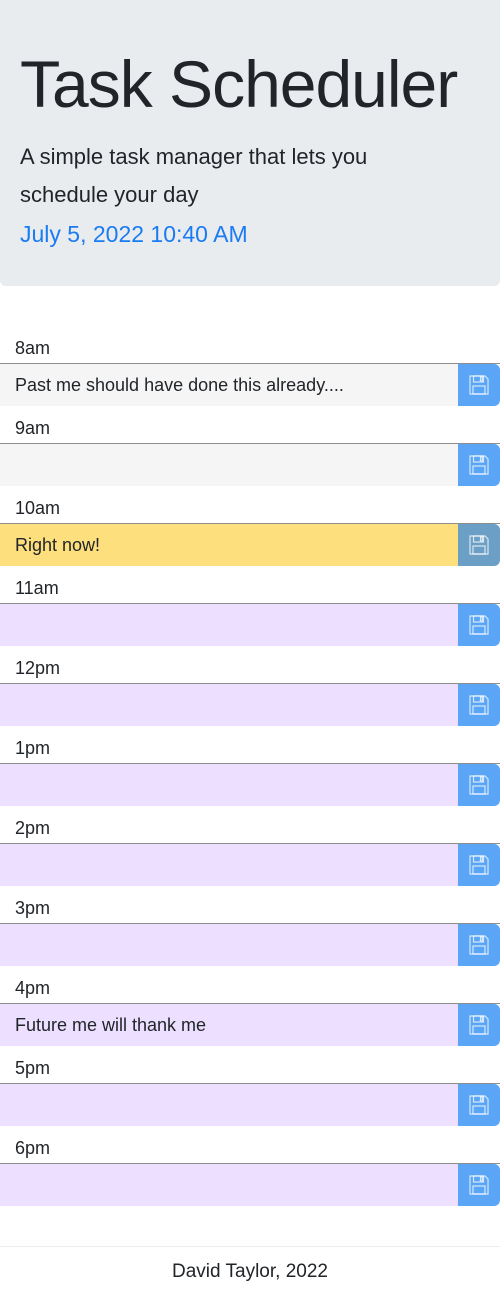 Image resolution: width=500 pixels, height=1298 pixels. What do you see at coordinates (33, 748) in the screenshot?
I see `hour-label: 1pm` at bounding box center [33, 748].